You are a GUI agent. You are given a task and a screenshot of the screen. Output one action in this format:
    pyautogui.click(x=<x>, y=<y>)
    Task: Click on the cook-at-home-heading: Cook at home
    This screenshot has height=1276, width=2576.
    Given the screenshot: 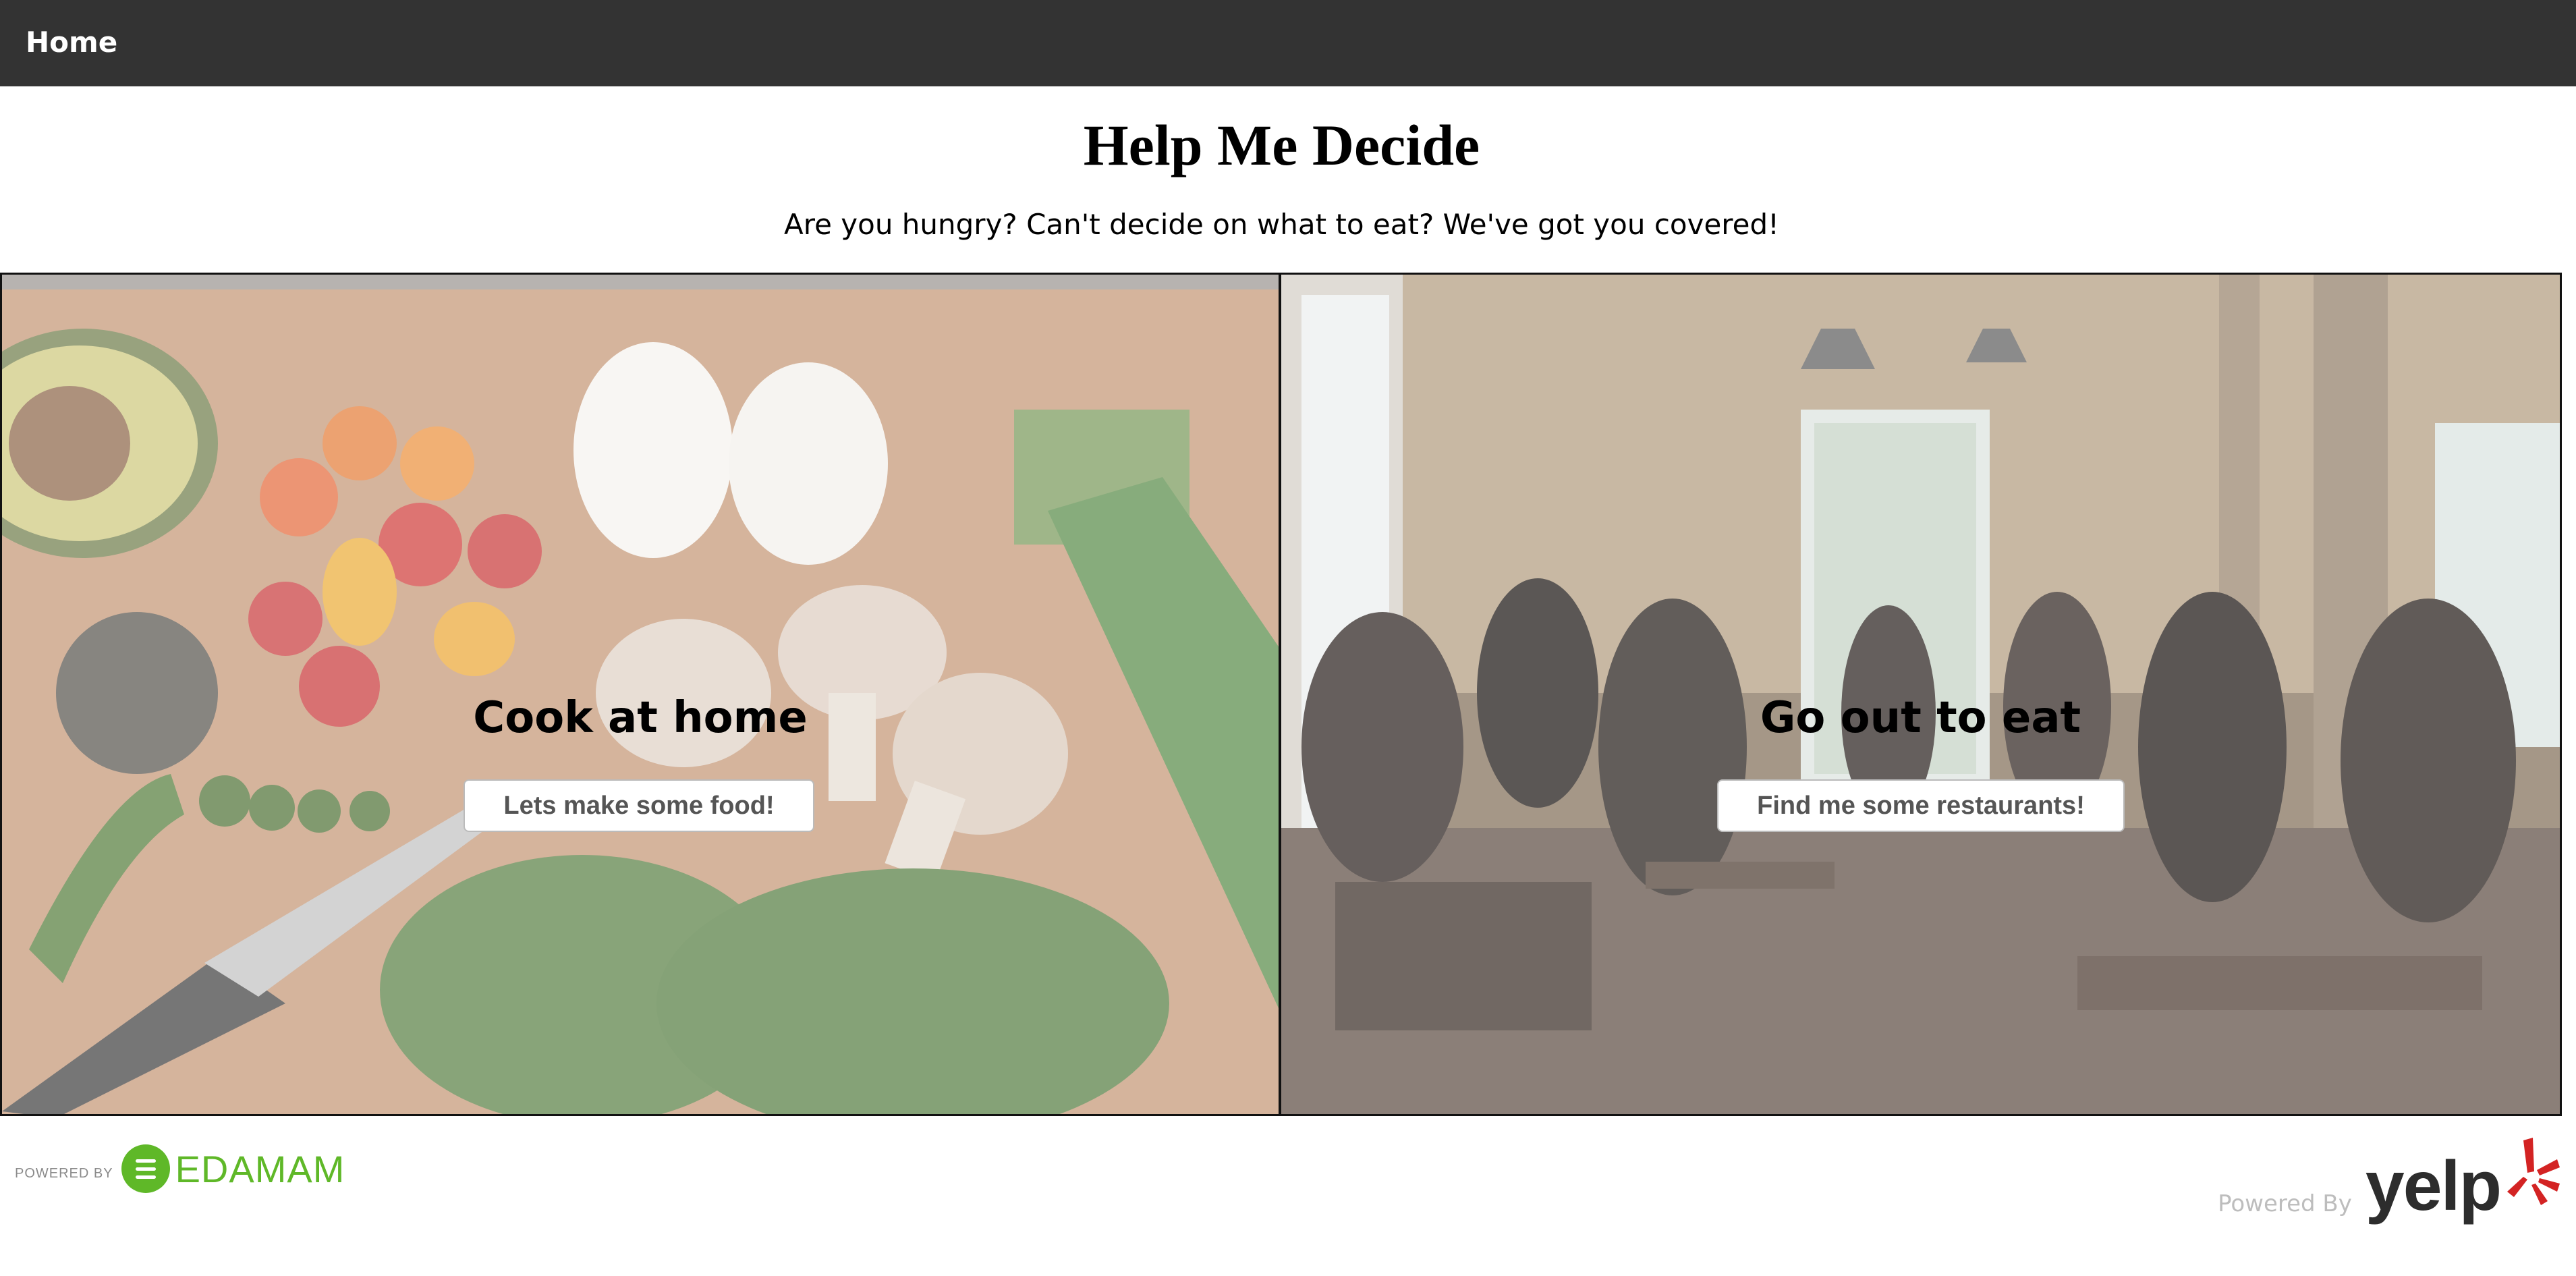 What is the action you would take?
    pyautogui.click(x=640, y=718)
    